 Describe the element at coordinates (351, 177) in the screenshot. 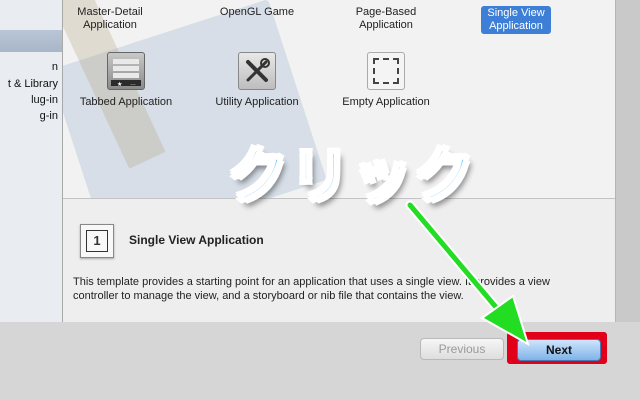

I see `click-annotation-text: クリック` at that location.